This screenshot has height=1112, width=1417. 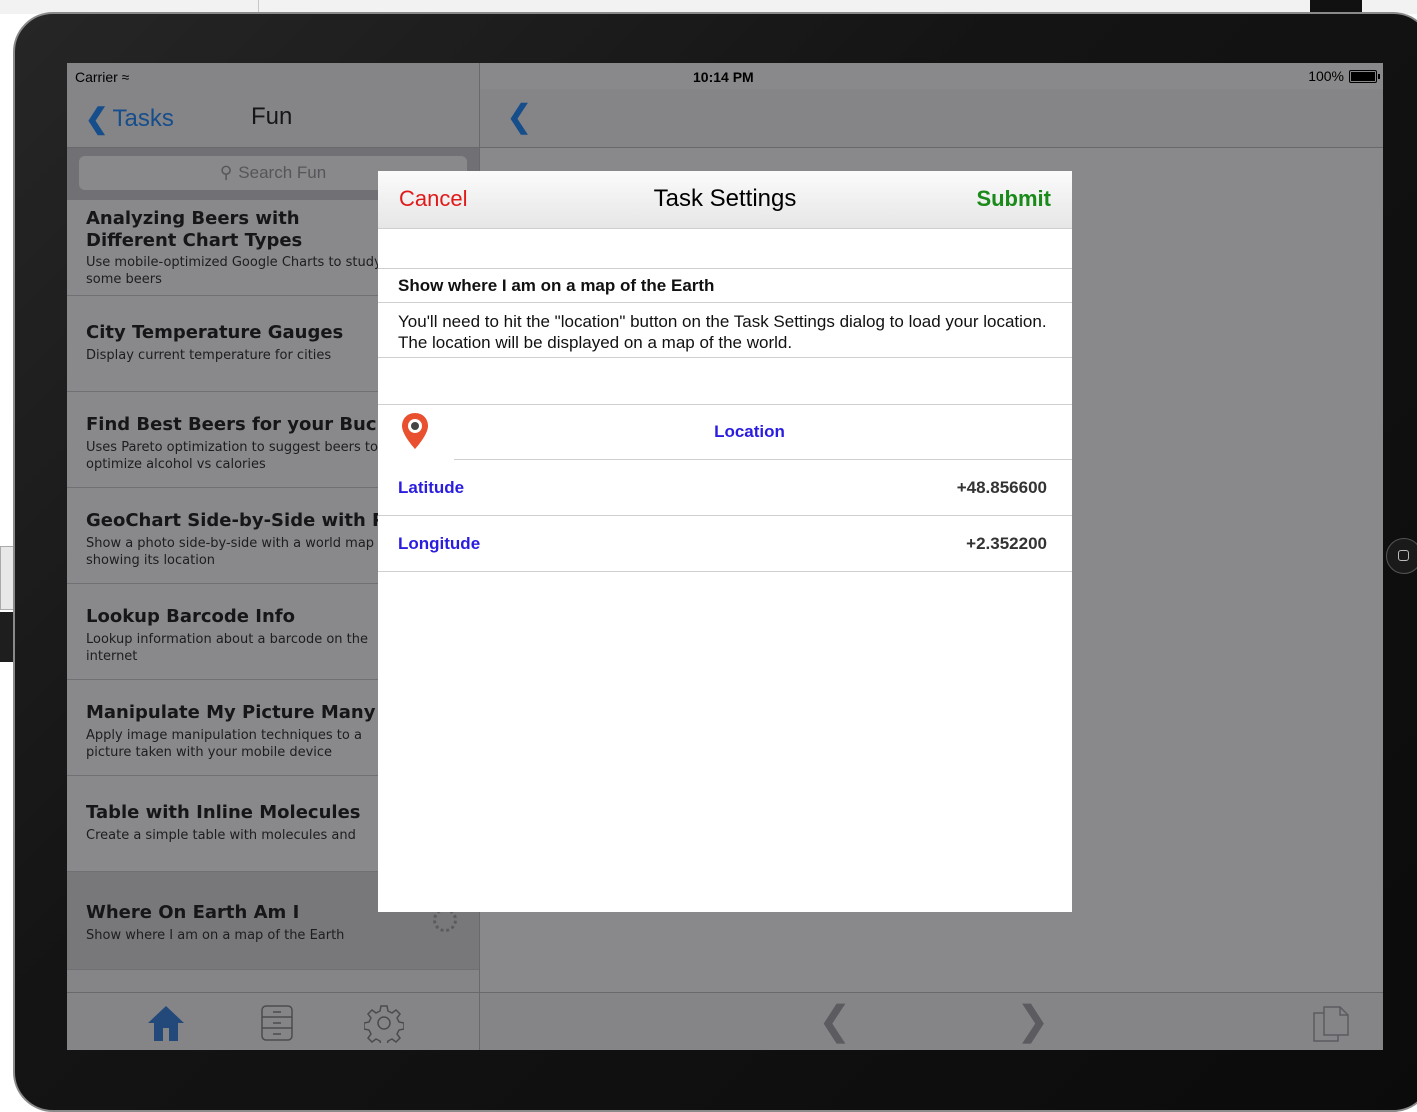 I want to click on status-time: 10:14 PM, so click(x=723, y=77).